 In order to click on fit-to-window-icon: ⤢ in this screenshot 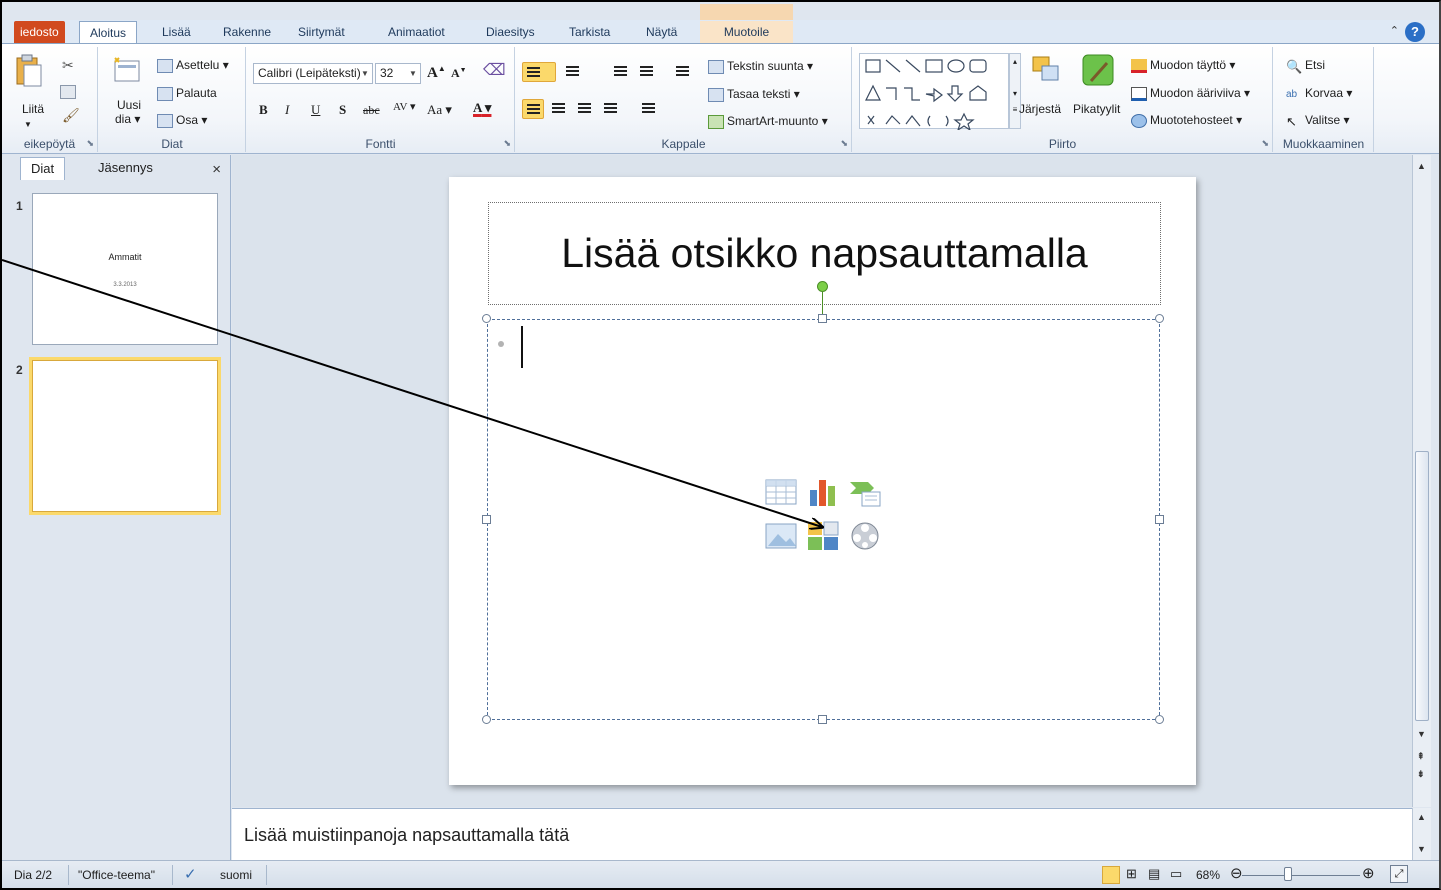, I will do `click(1399, 874)`.